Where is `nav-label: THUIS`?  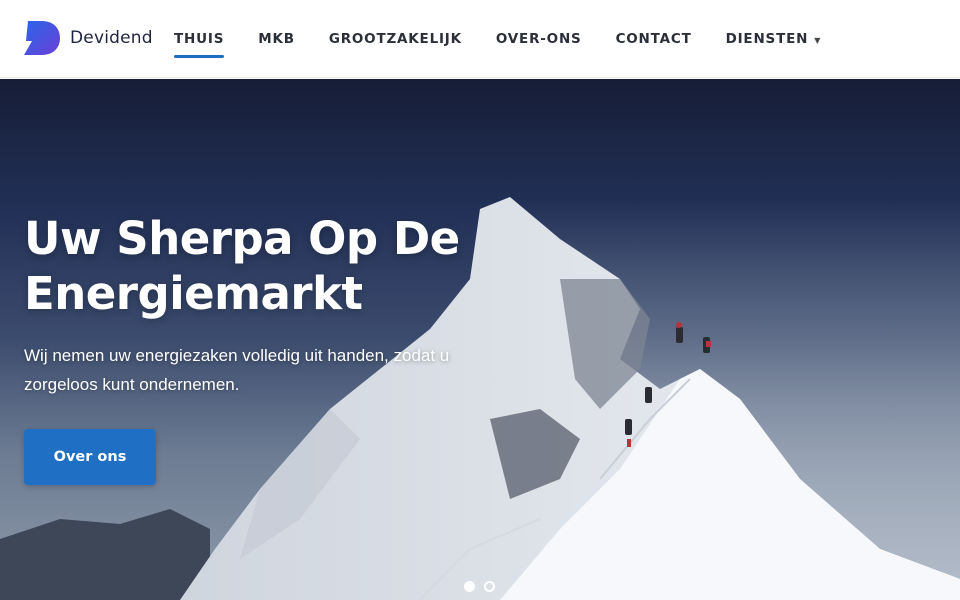
nav-label: THUIS is located at coordinates (199, 39).